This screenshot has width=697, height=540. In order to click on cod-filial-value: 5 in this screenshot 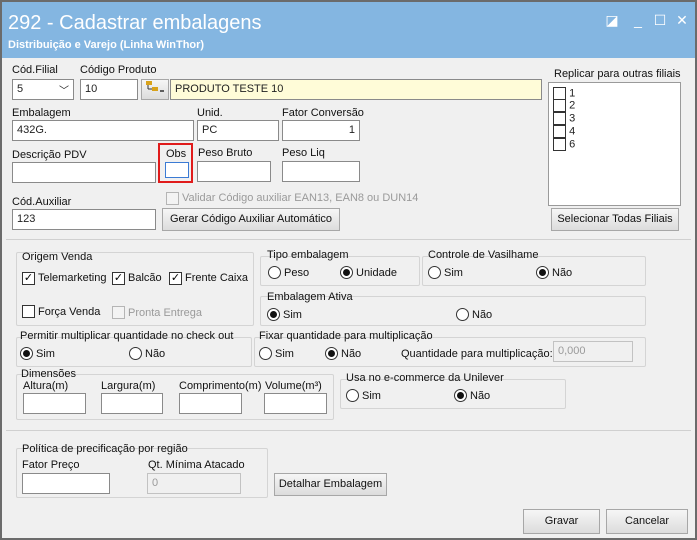, I will do `click(20, 89)`.